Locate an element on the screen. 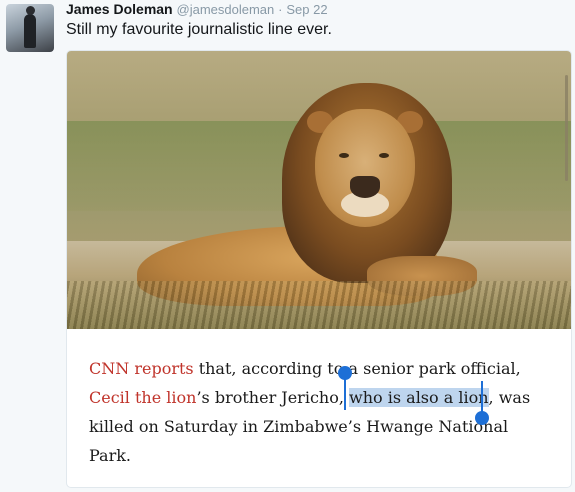  article-line-4: Park. is located at coordinates (110, 455).